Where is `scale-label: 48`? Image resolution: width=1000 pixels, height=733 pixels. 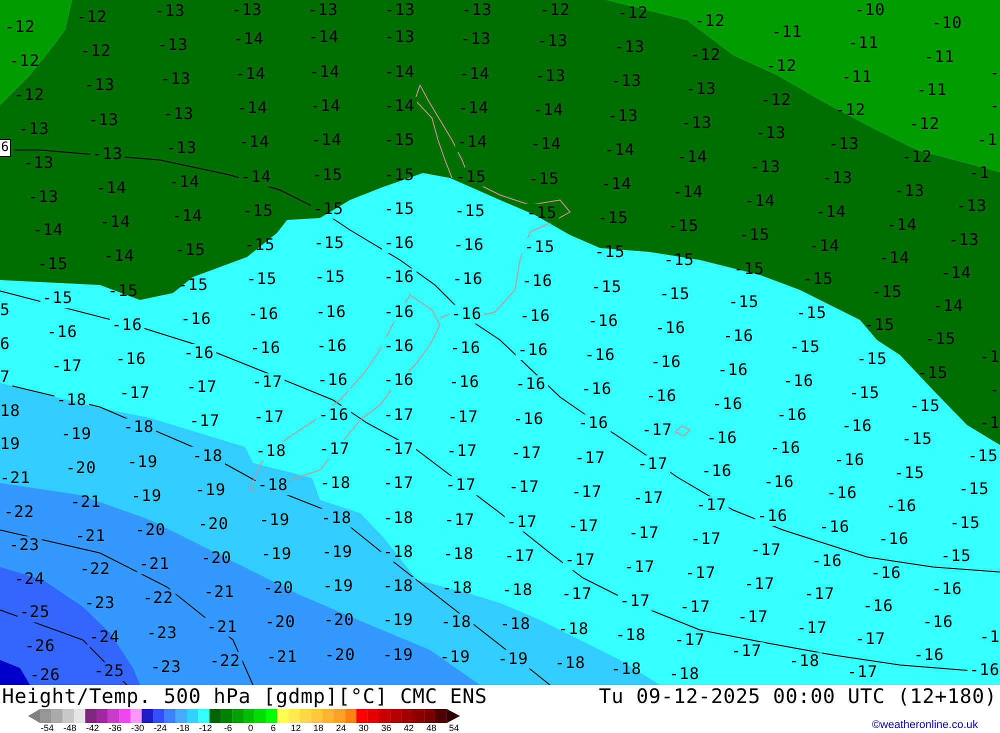 scale-label: 48 is located at coordinates (431, 728).